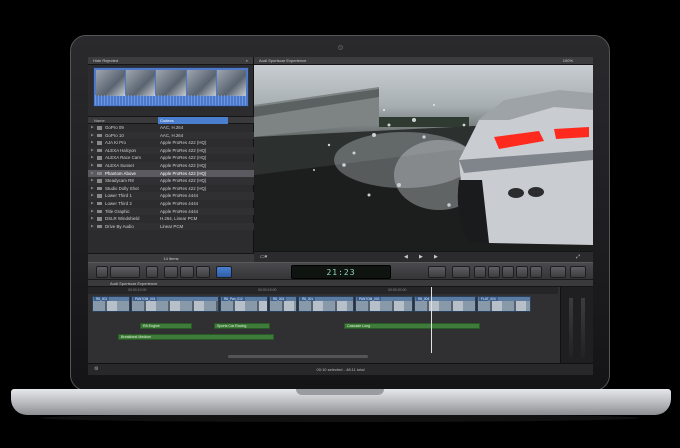  I want to click on back-icon: ◀, so click(406, 257).